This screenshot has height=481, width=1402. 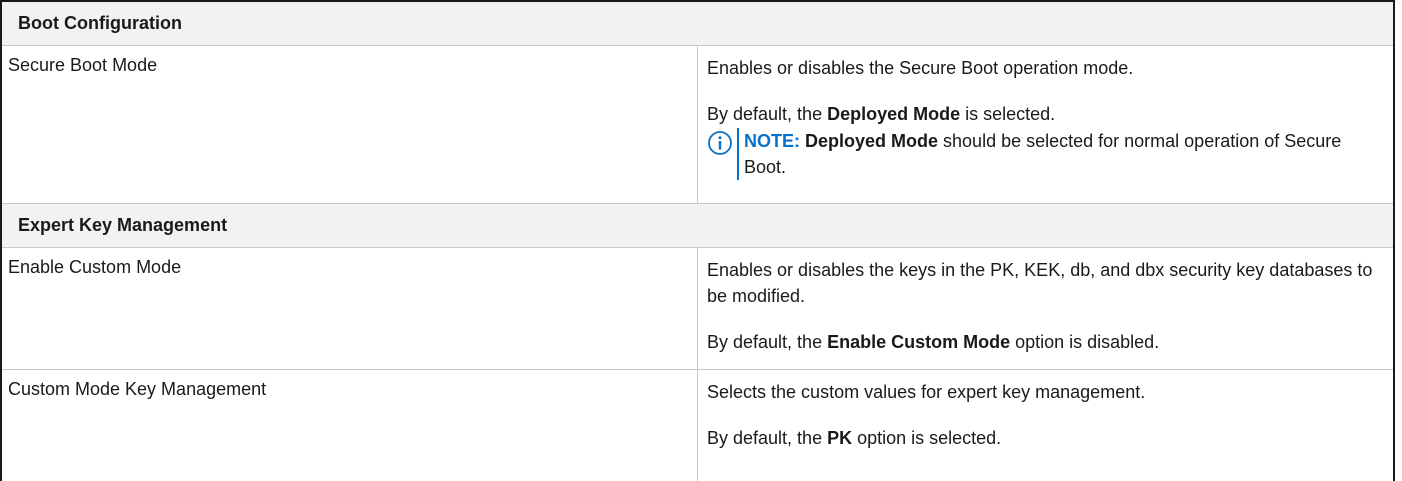 I want to click on info-icon, so click(x=720, y=142).